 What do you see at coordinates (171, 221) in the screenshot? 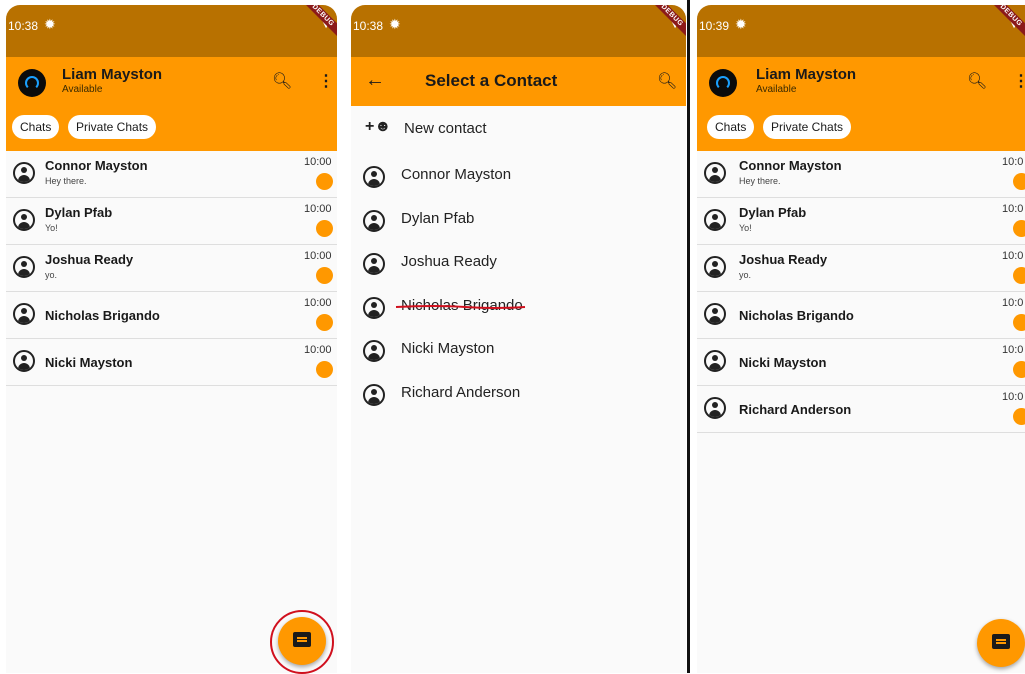
I see `chat-row: Dylan Pfab Yo! 10:00` at bounding box center [171, 221].